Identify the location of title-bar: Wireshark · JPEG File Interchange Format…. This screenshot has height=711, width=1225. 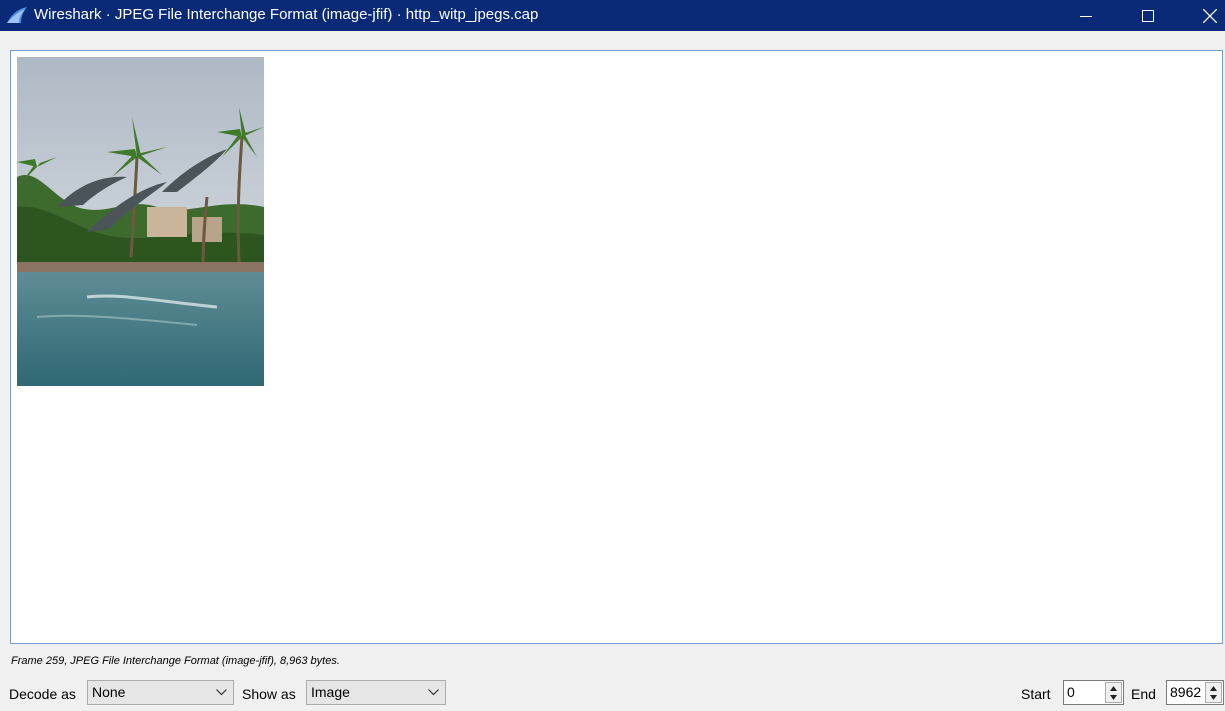
(612, 15).